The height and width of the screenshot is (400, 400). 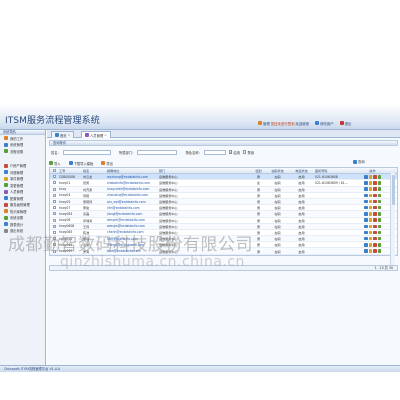 What do you see at coordinates (301, 170) in the screenshot?
I see `column-header: 电话状态` at bounding box center [301, 170].